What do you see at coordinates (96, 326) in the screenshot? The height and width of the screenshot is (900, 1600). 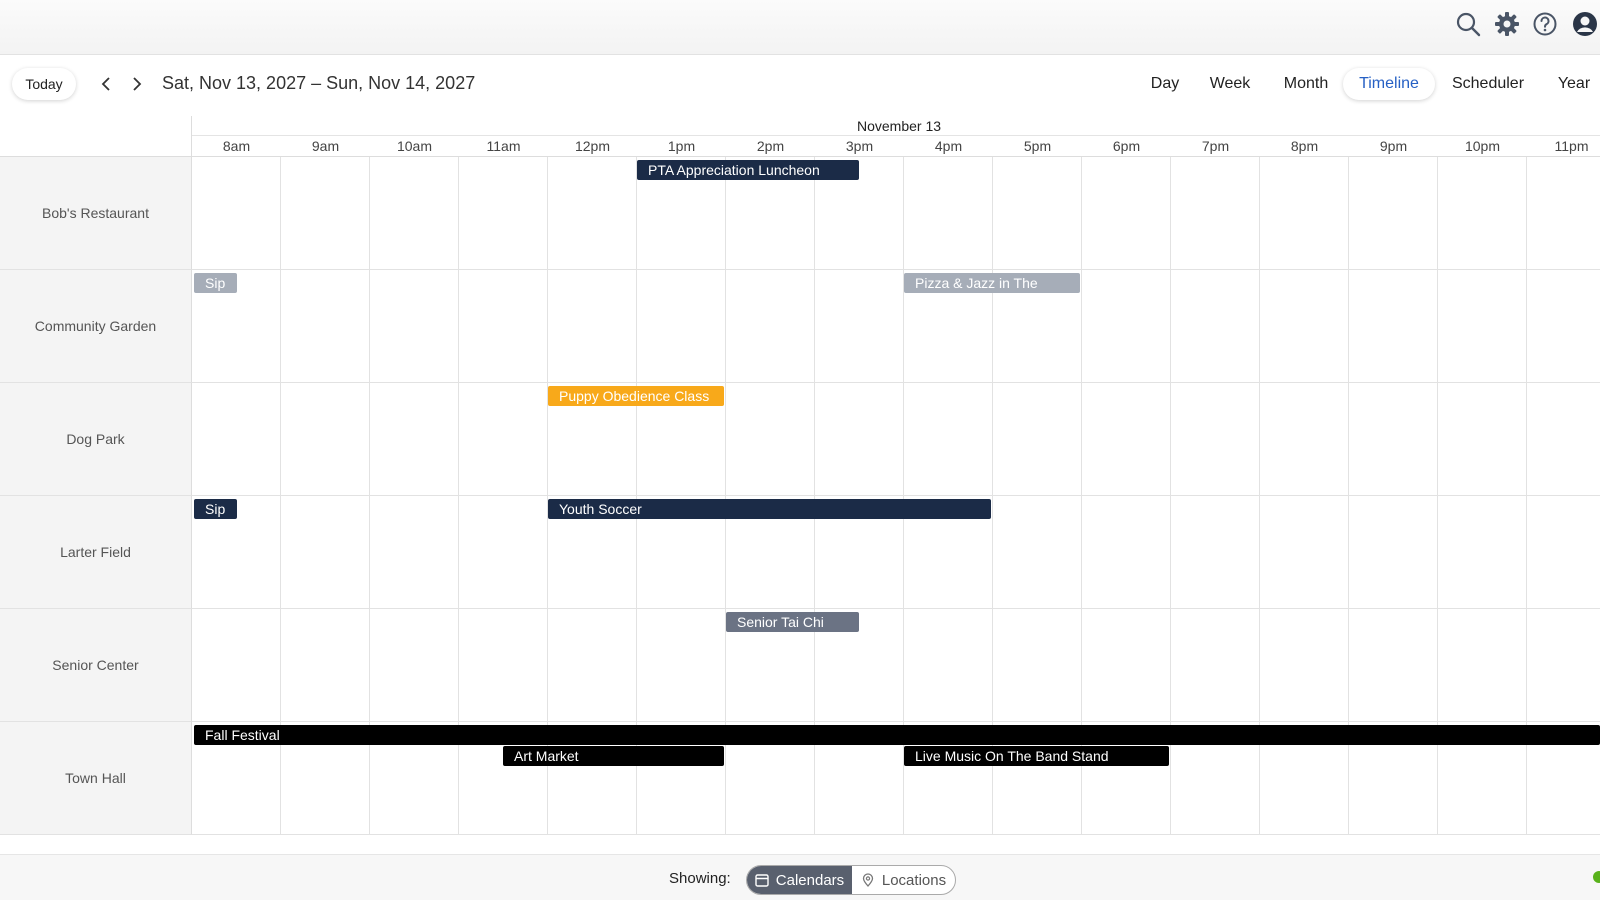 I see `resource-community-garden: Community Garden` at bounding box center [96, 326].